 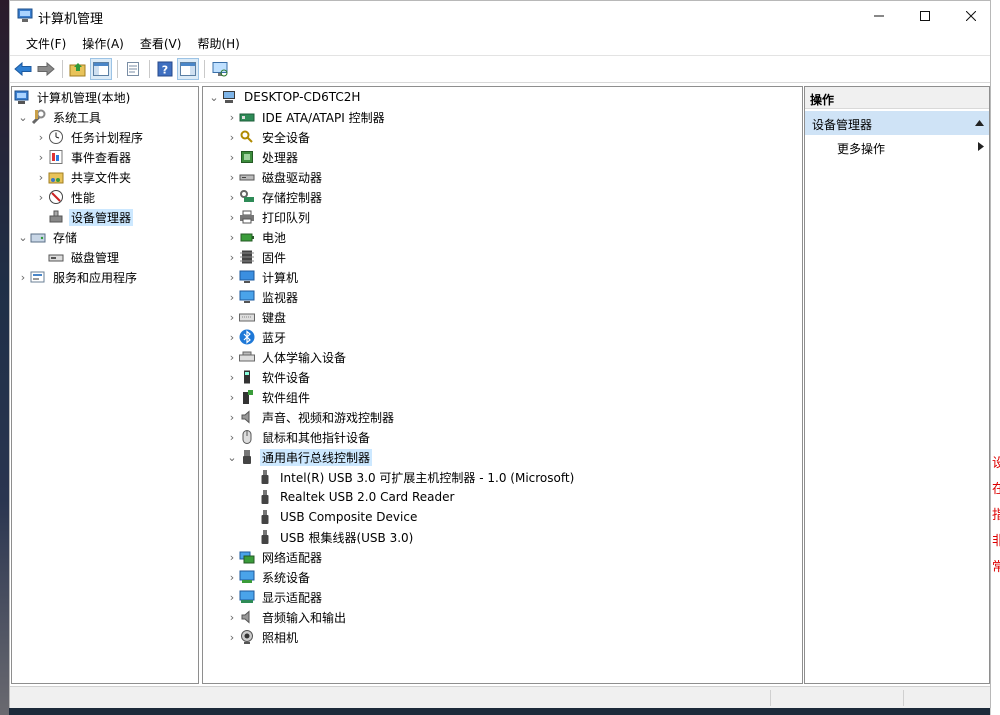 I want to click on disk-icon, so click(x=56, y=257).